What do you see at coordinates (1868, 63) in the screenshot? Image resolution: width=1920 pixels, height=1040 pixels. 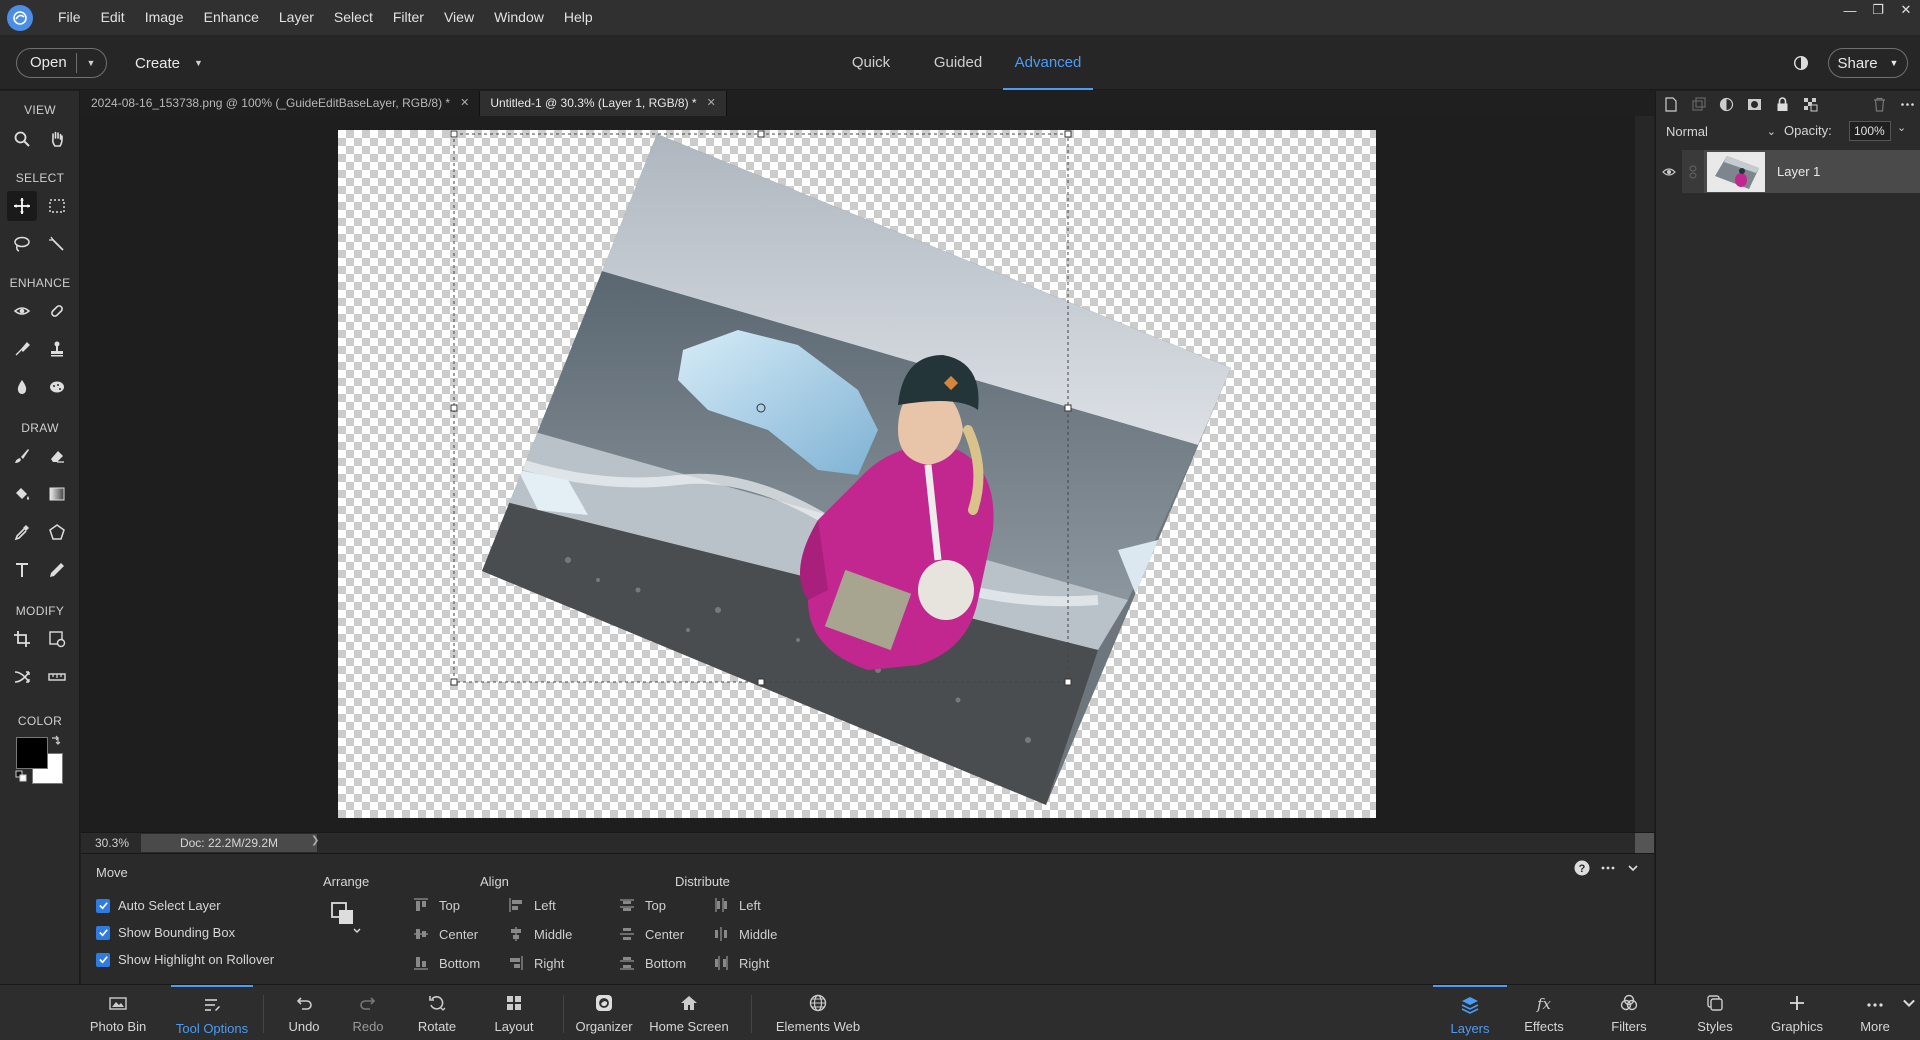 I see `share-button: Share ▼` at bounding box center [1868, 63].